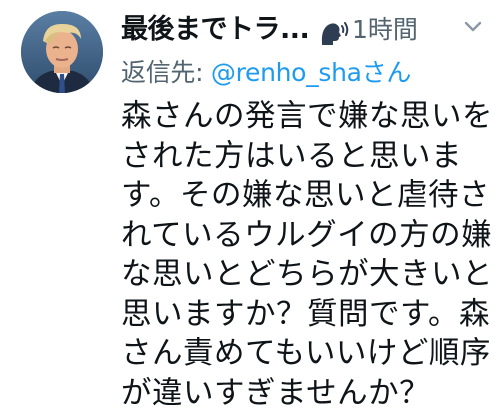  I want to click on tweet-text-line: す。その嫌な思いと虐待さ, so click(305, 195).